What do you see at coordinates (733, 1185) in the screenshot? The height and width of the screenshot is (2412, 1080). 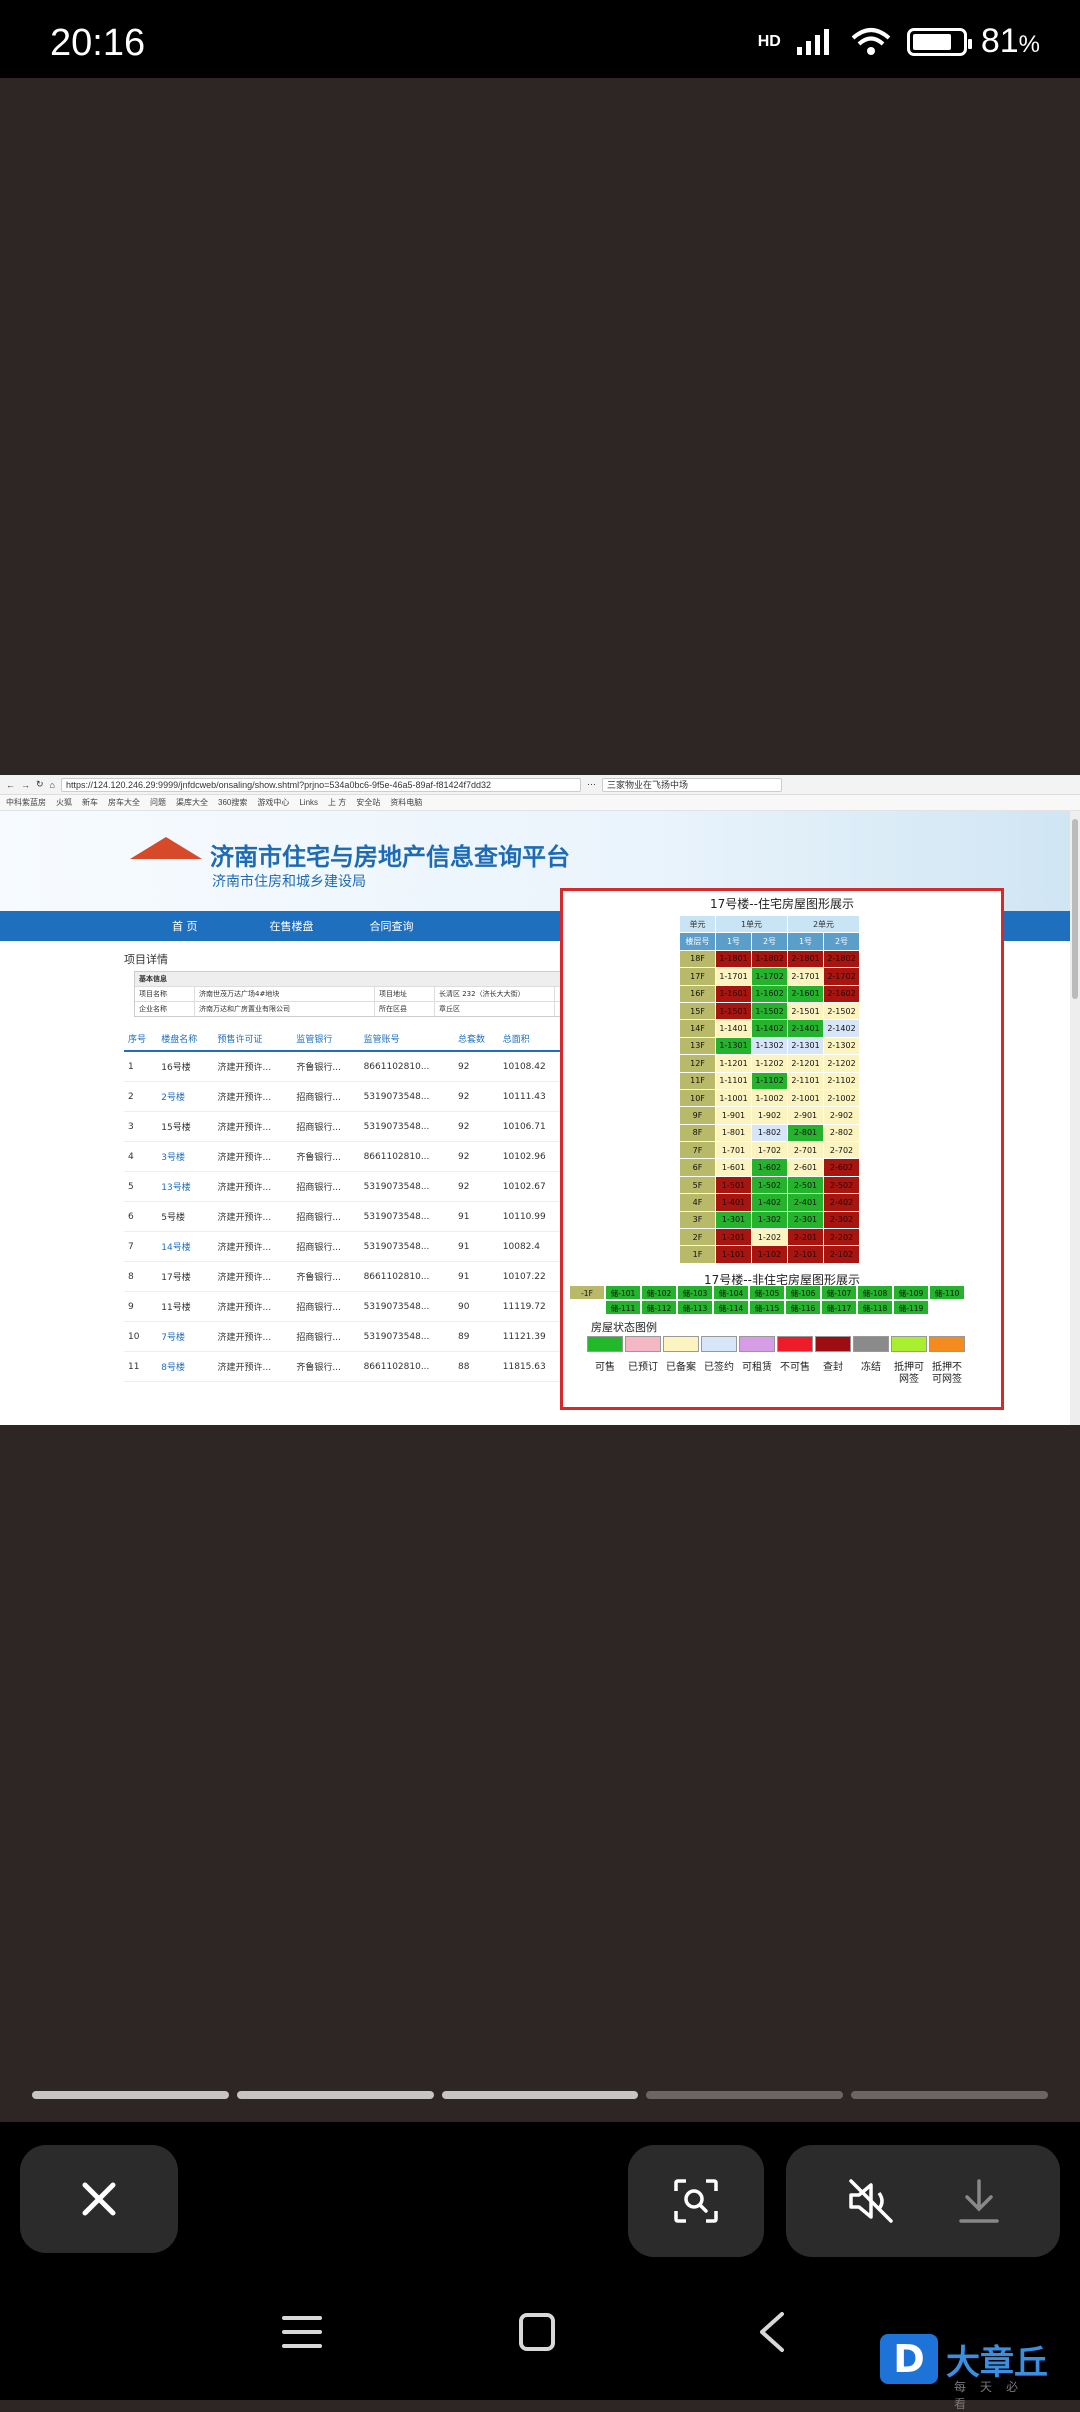 I see `room-cell: 1-501` at bounding box center [733, 1185].